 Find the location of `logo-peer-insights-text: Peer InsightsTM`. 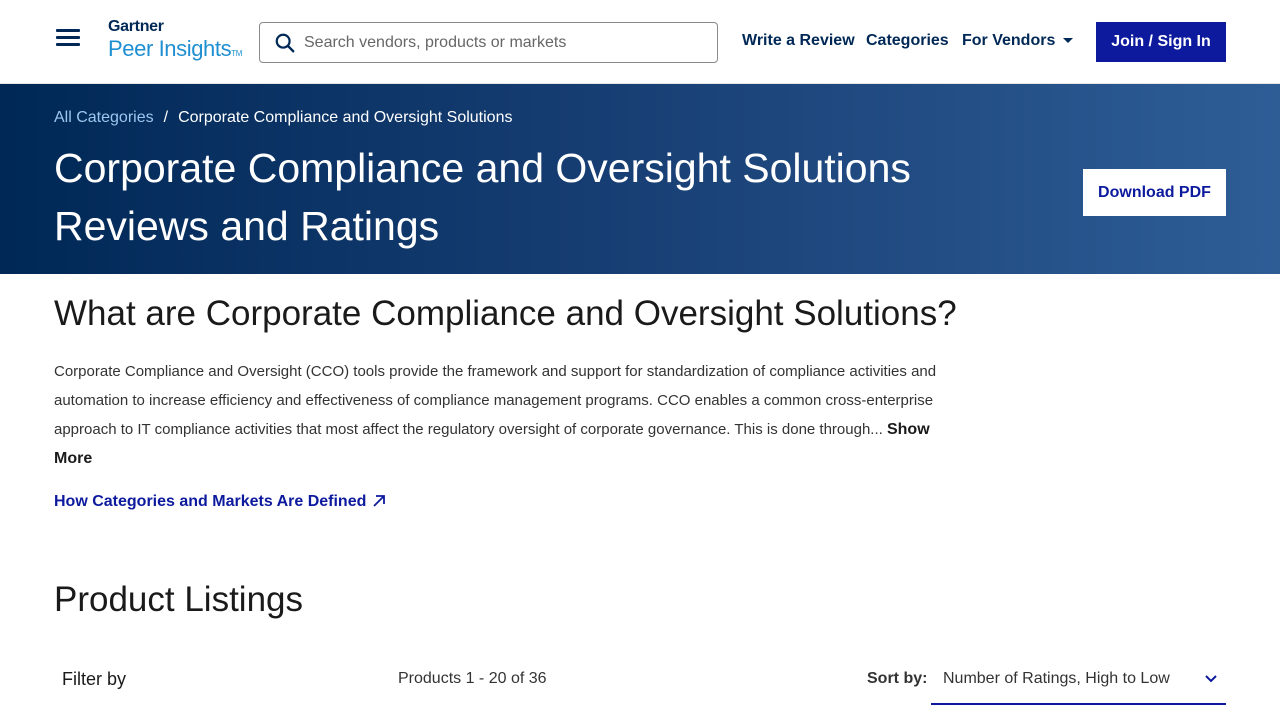

logo-peer-insights-text: Peer InsightsTM is located at coordinates (175, 51).